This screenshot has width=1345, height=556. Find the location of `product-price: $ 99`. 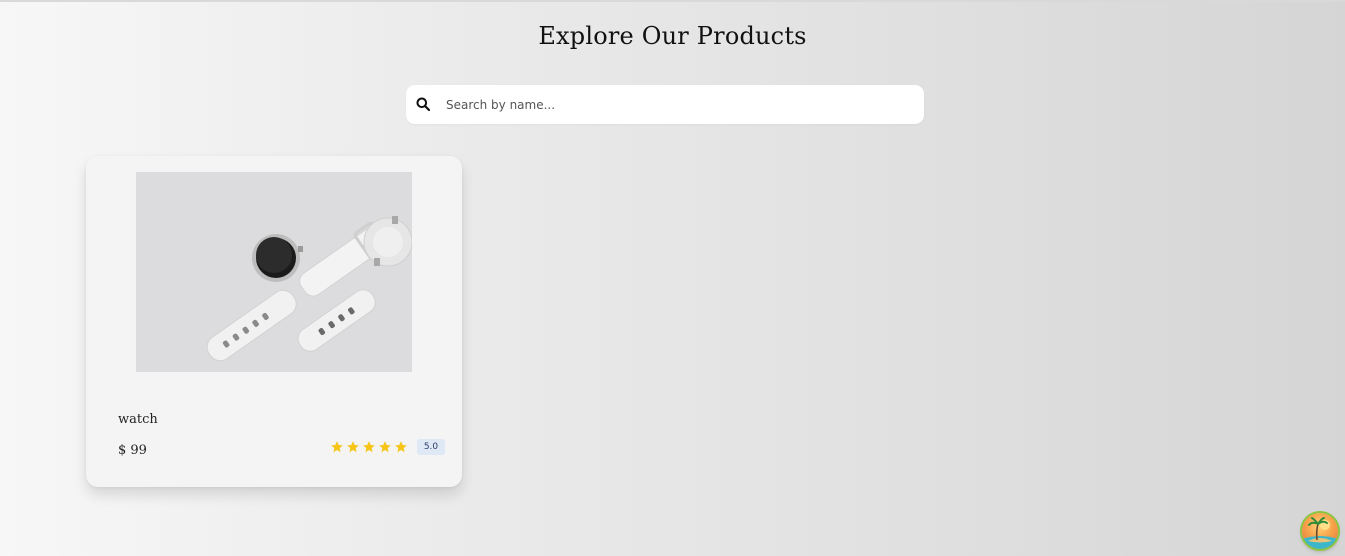

product-price: $ 99 is located at coordinates (132, 450).